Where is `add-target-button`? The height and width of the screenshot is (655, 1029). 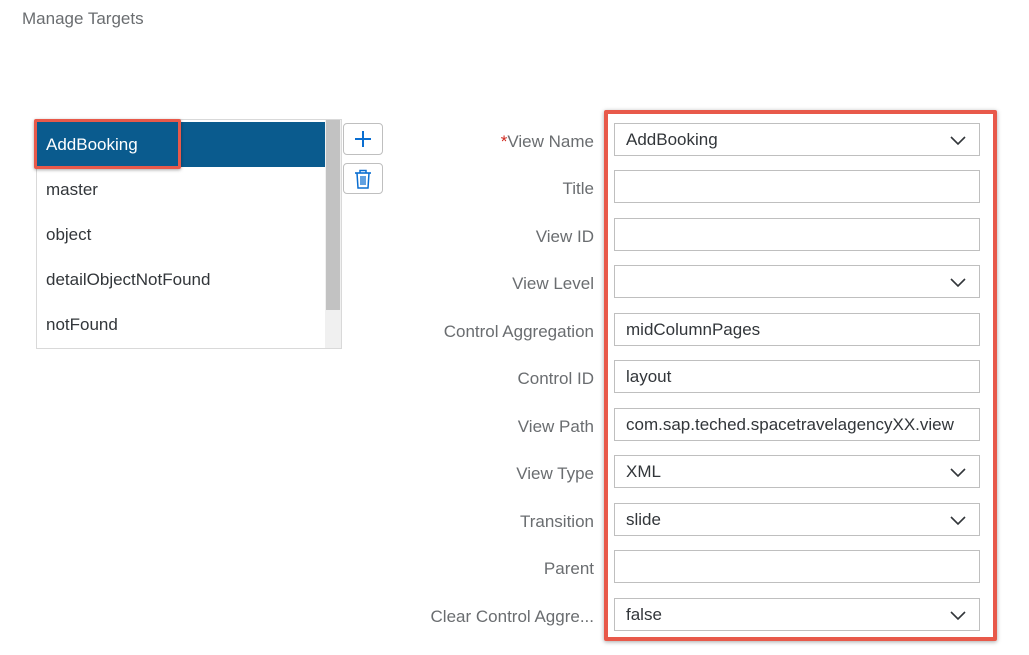 add-target-button is located at coordinates (363, 139).